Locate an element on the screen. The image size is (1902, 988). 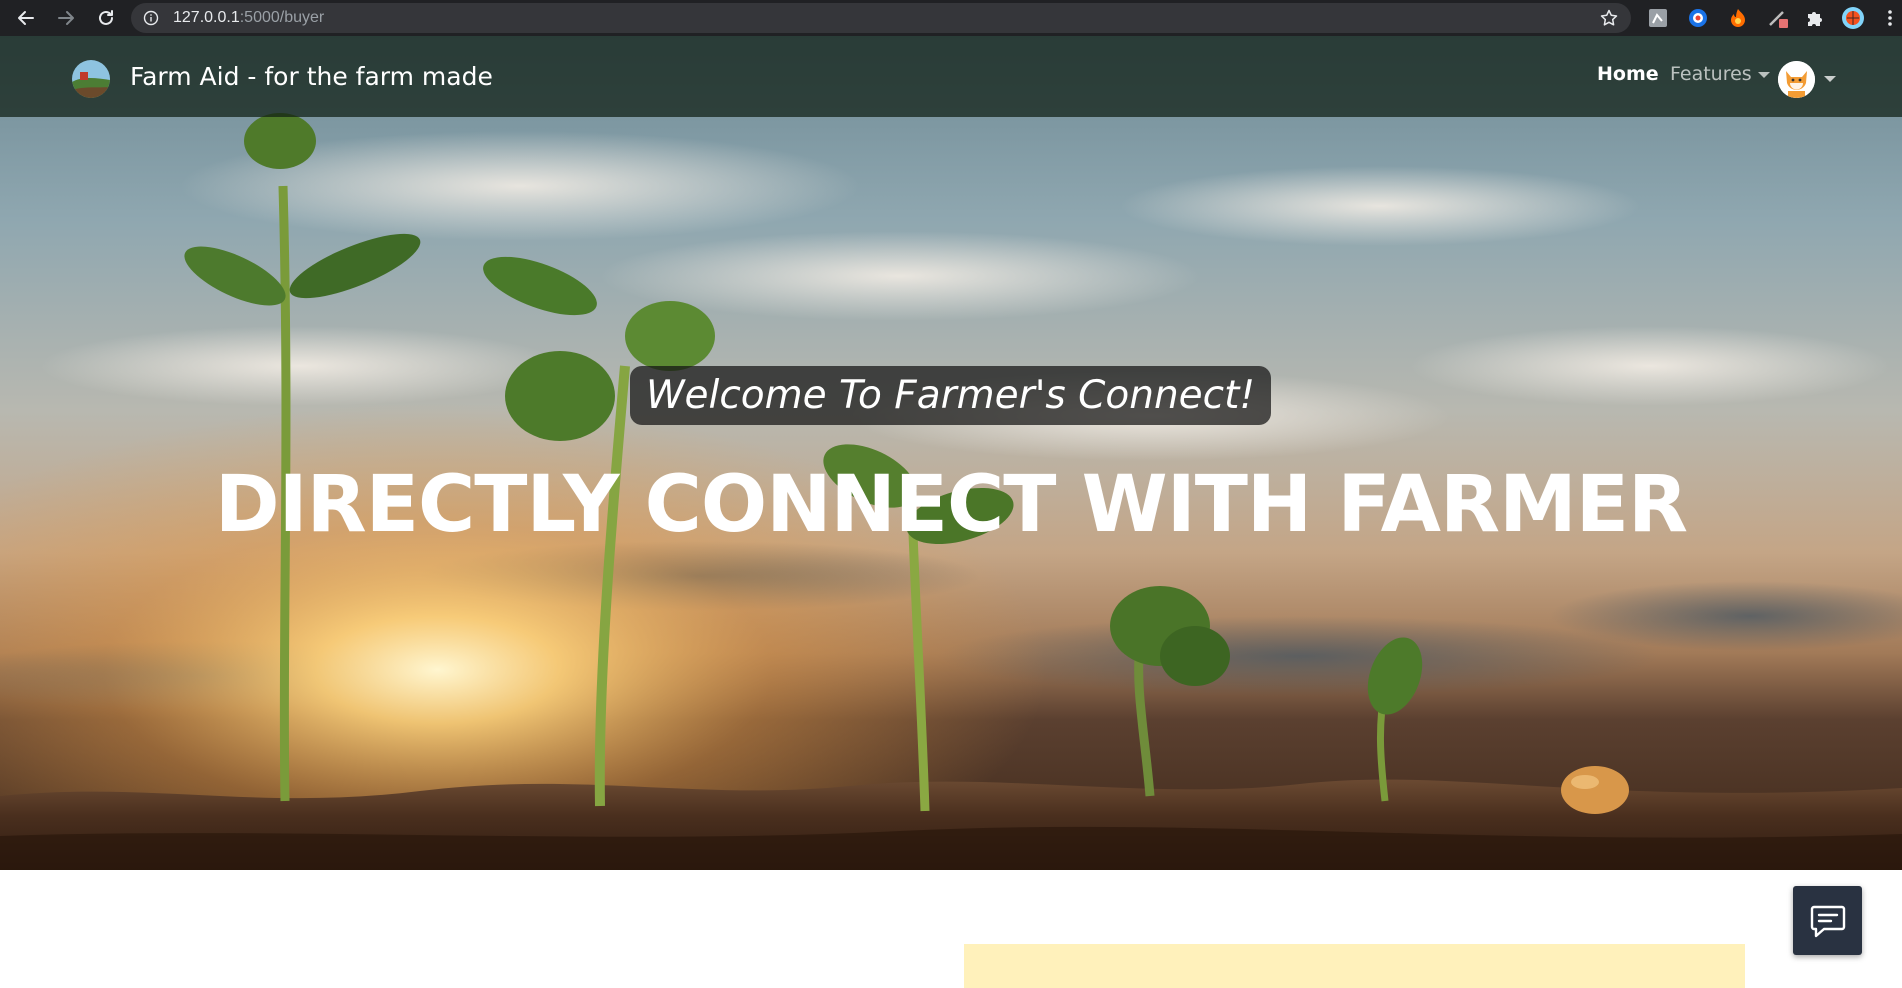
reload-icon is located at coordinates (106, 17).